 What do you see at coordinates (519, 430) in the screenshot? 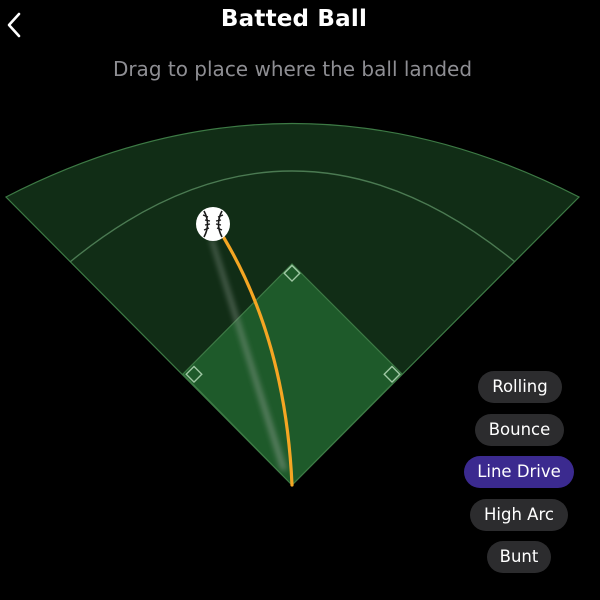
I see `ball-type-bounce-button: Bounce` at bounding box center [519, 430].